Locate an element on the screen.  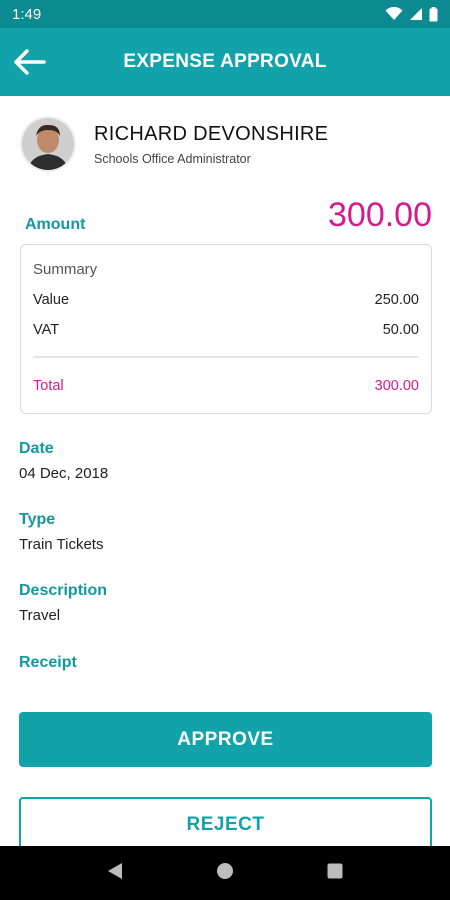
amount-value: 300.00 is located at coordinates (380, 215).